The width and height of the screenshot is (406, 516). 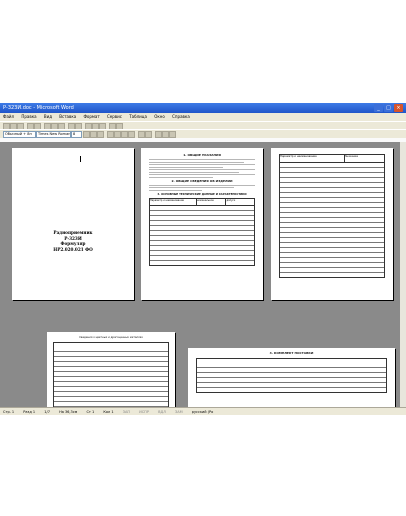 What do you see at coordinates (8, 116) in the screenshot?
I see `menu-file: Файл` at bounding box center [8, 116].